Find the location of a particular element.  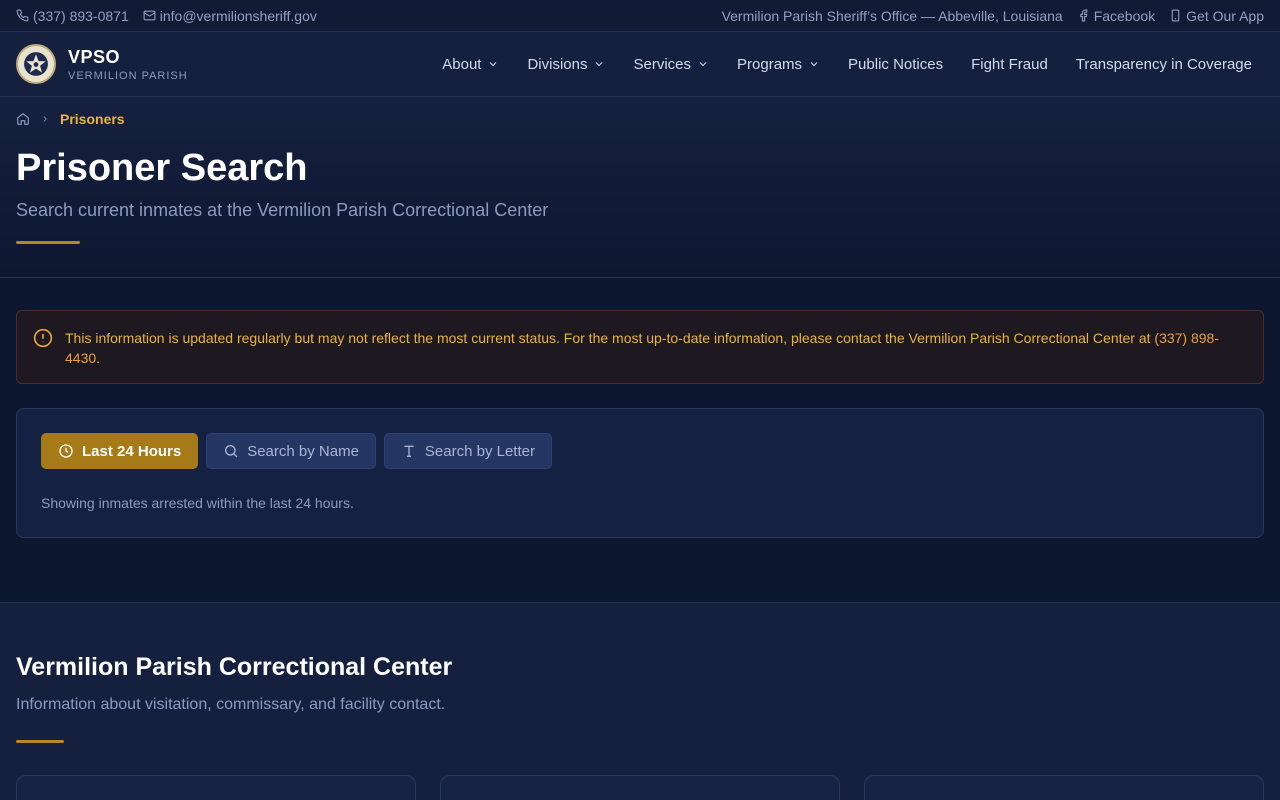

nav-item-divisions: Divisions is located at coordinates (566, 64).